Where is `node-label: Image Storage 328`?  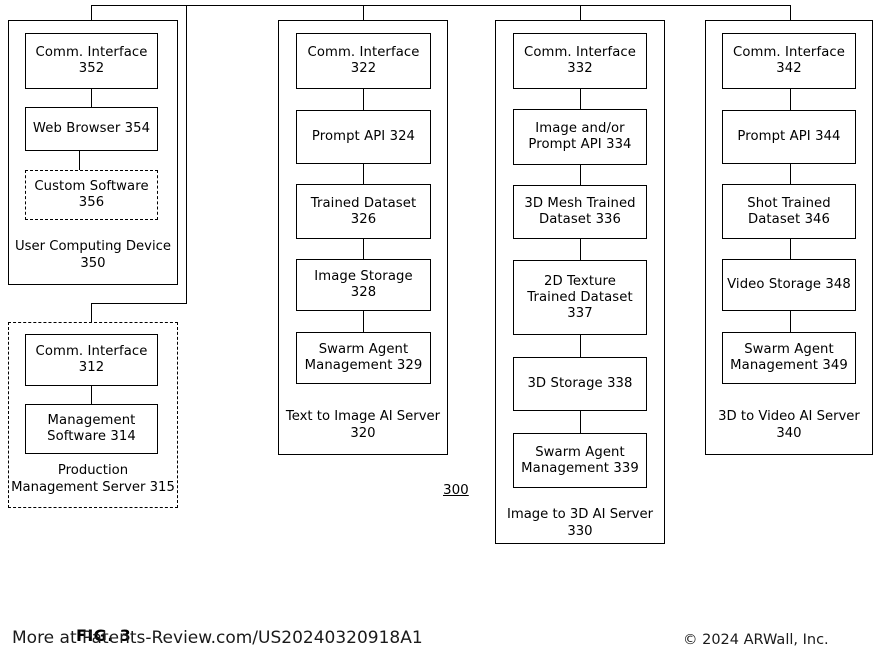 node-label: Image Storage 328 is located at coordinates (363, 284).